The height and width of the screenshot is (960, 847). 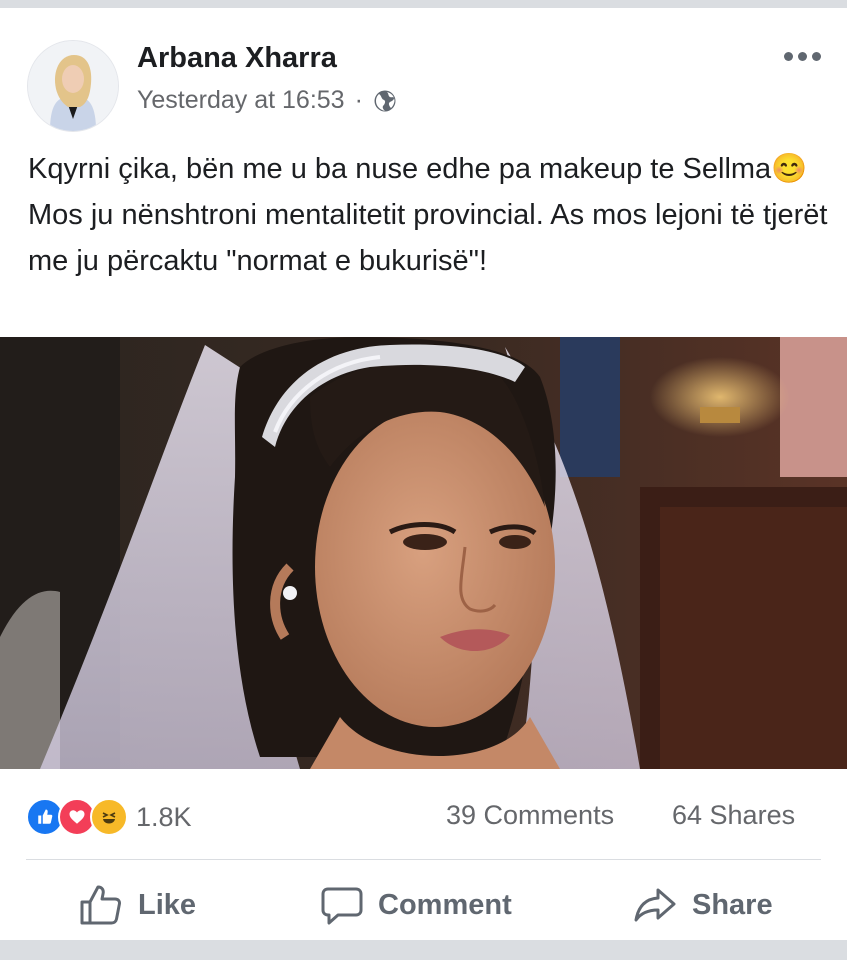 I want to click on reactions-summary: 1.8K, so click(x=109, y=817).